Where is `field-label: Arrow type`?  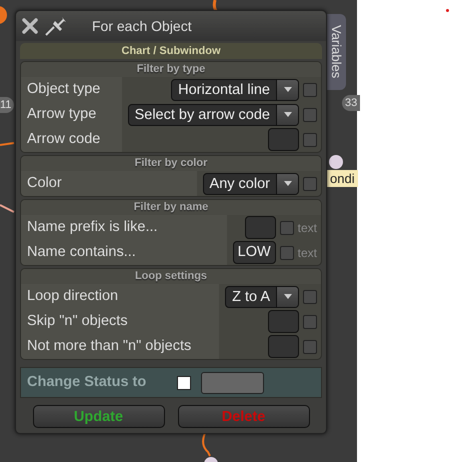 field-label: Arrow type is located at coordinates (71, 114).